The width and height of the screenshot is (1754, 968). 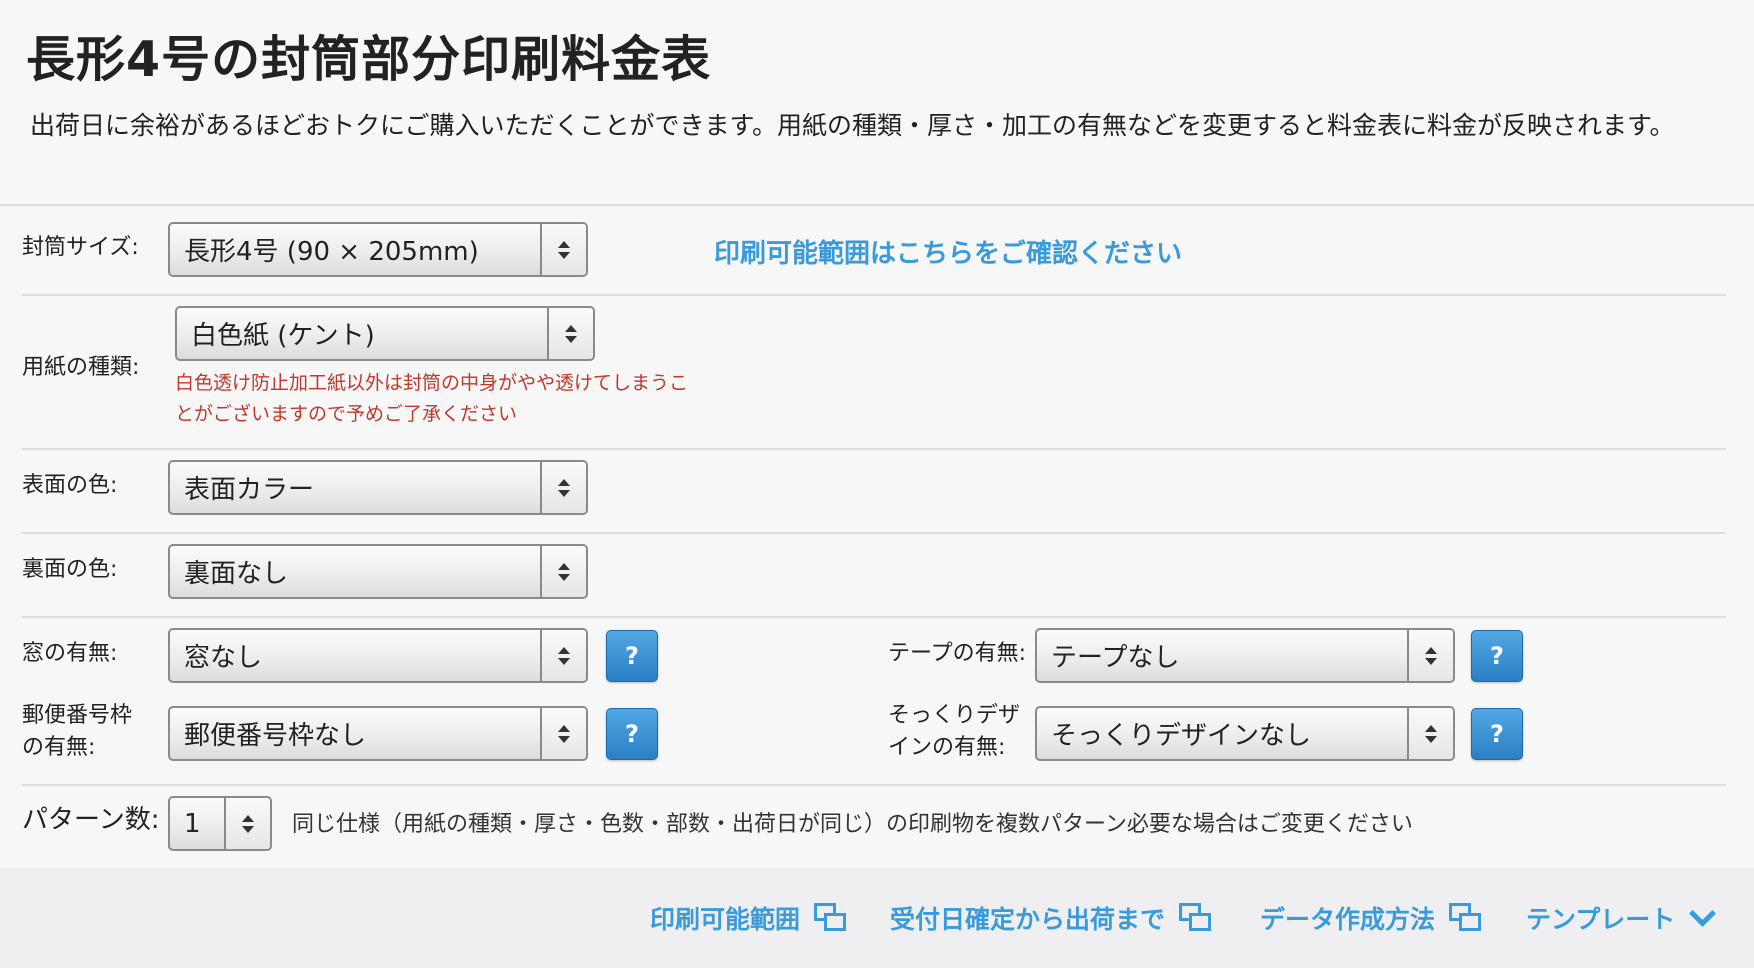 What do you see at coordinates (632, 734) in the screenshot?
I see `postal-code-help-button: ?` at bounding box center [632, 734].